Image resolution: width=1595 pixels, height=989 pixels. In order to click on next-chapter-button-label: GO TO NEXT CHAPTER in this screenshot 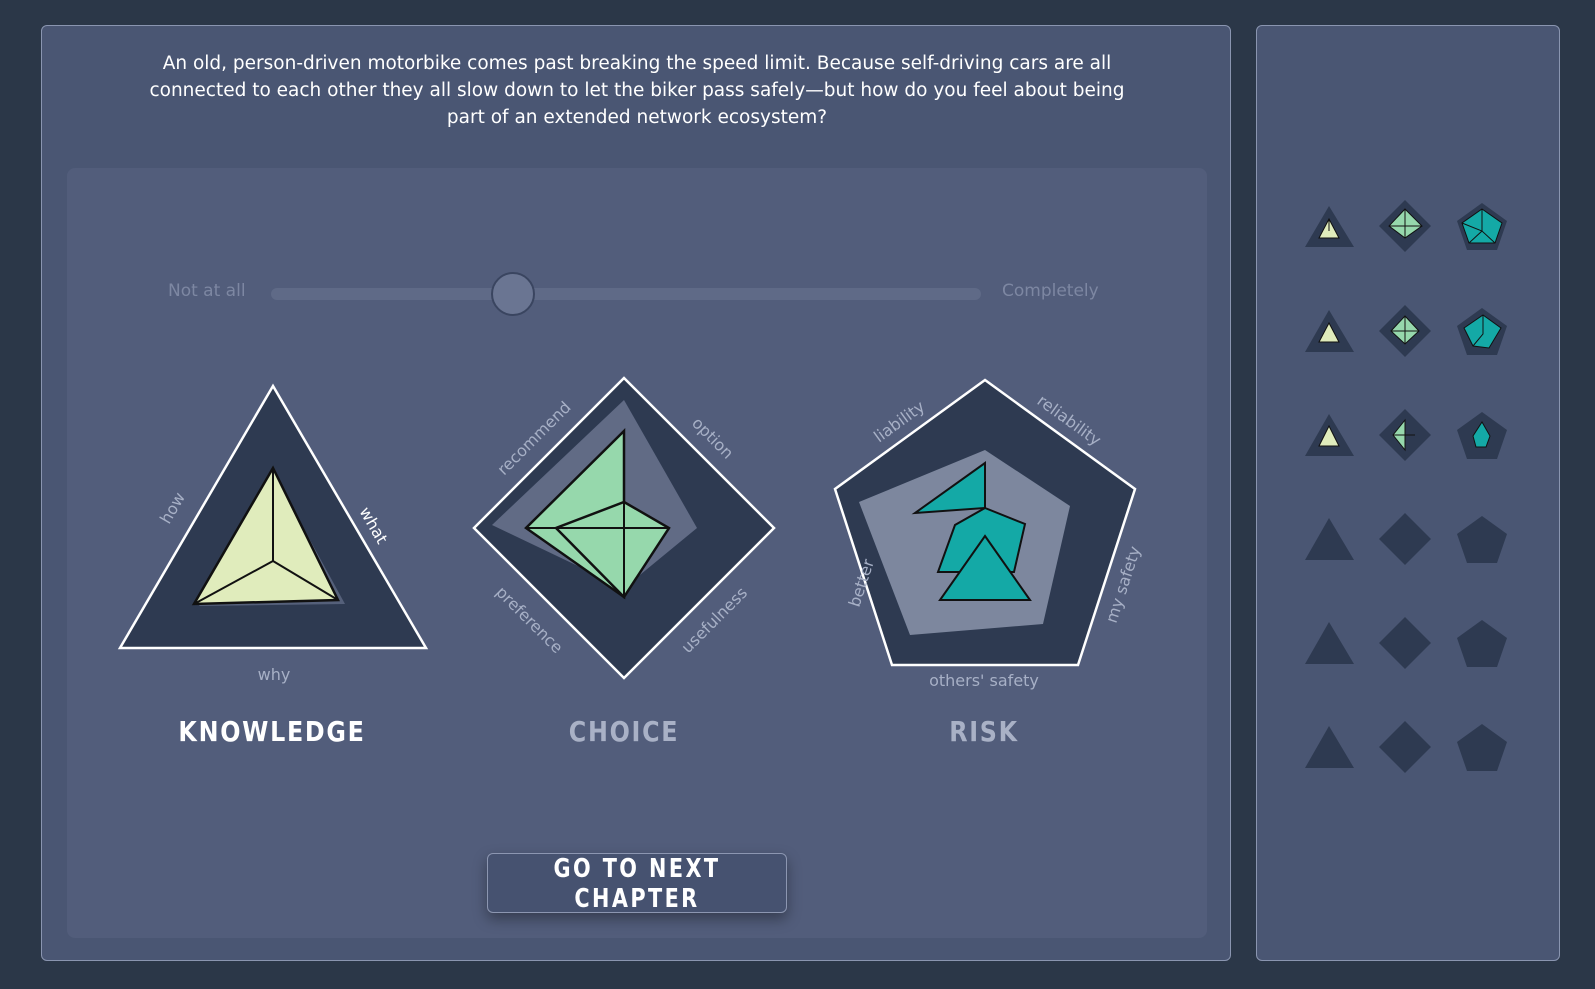, I will do `click(637, 884)`.